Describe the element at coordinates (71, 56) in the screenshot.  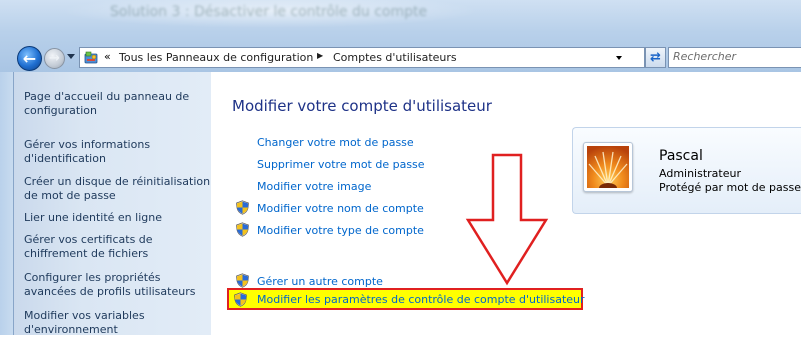
I see `recent-pages-dropdown-icon` at that location.